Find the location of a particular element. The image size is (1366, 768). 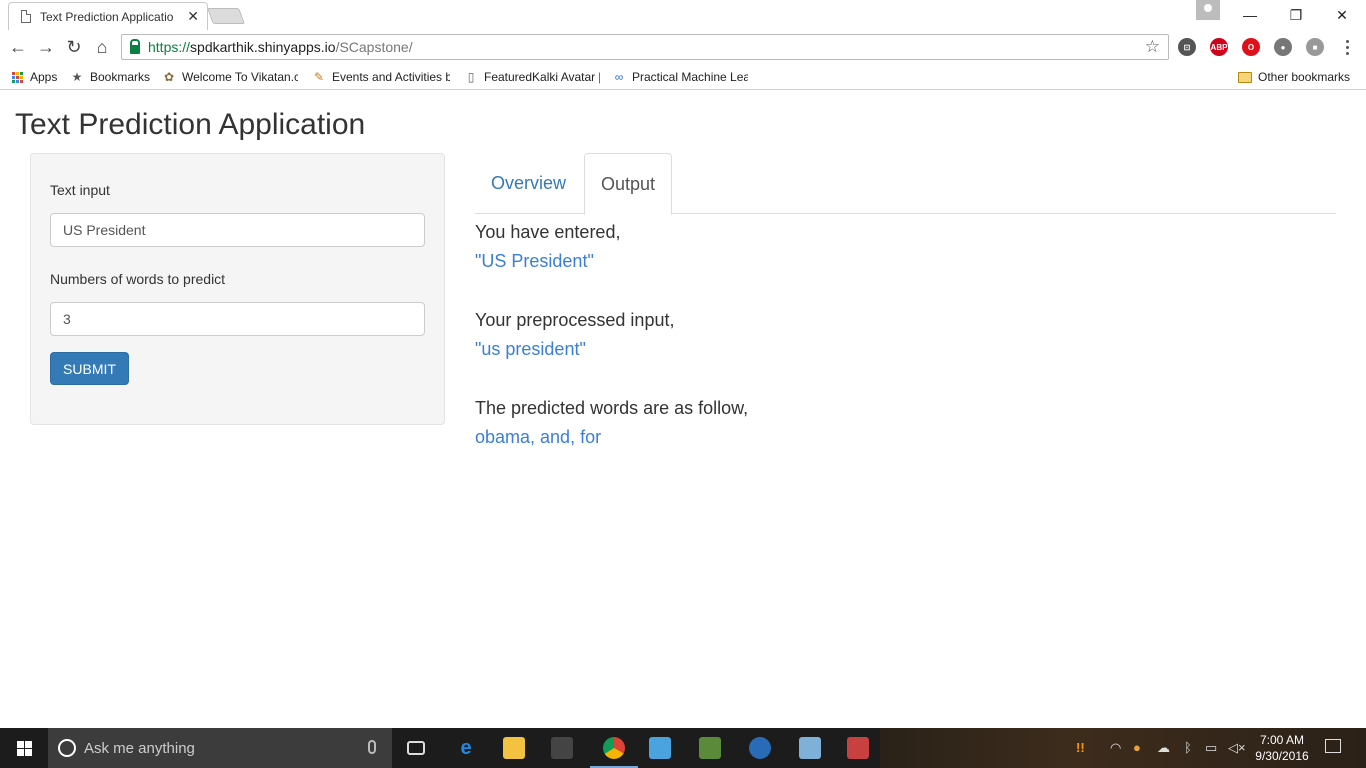

hp-icon is located at coordinates (710, 748).